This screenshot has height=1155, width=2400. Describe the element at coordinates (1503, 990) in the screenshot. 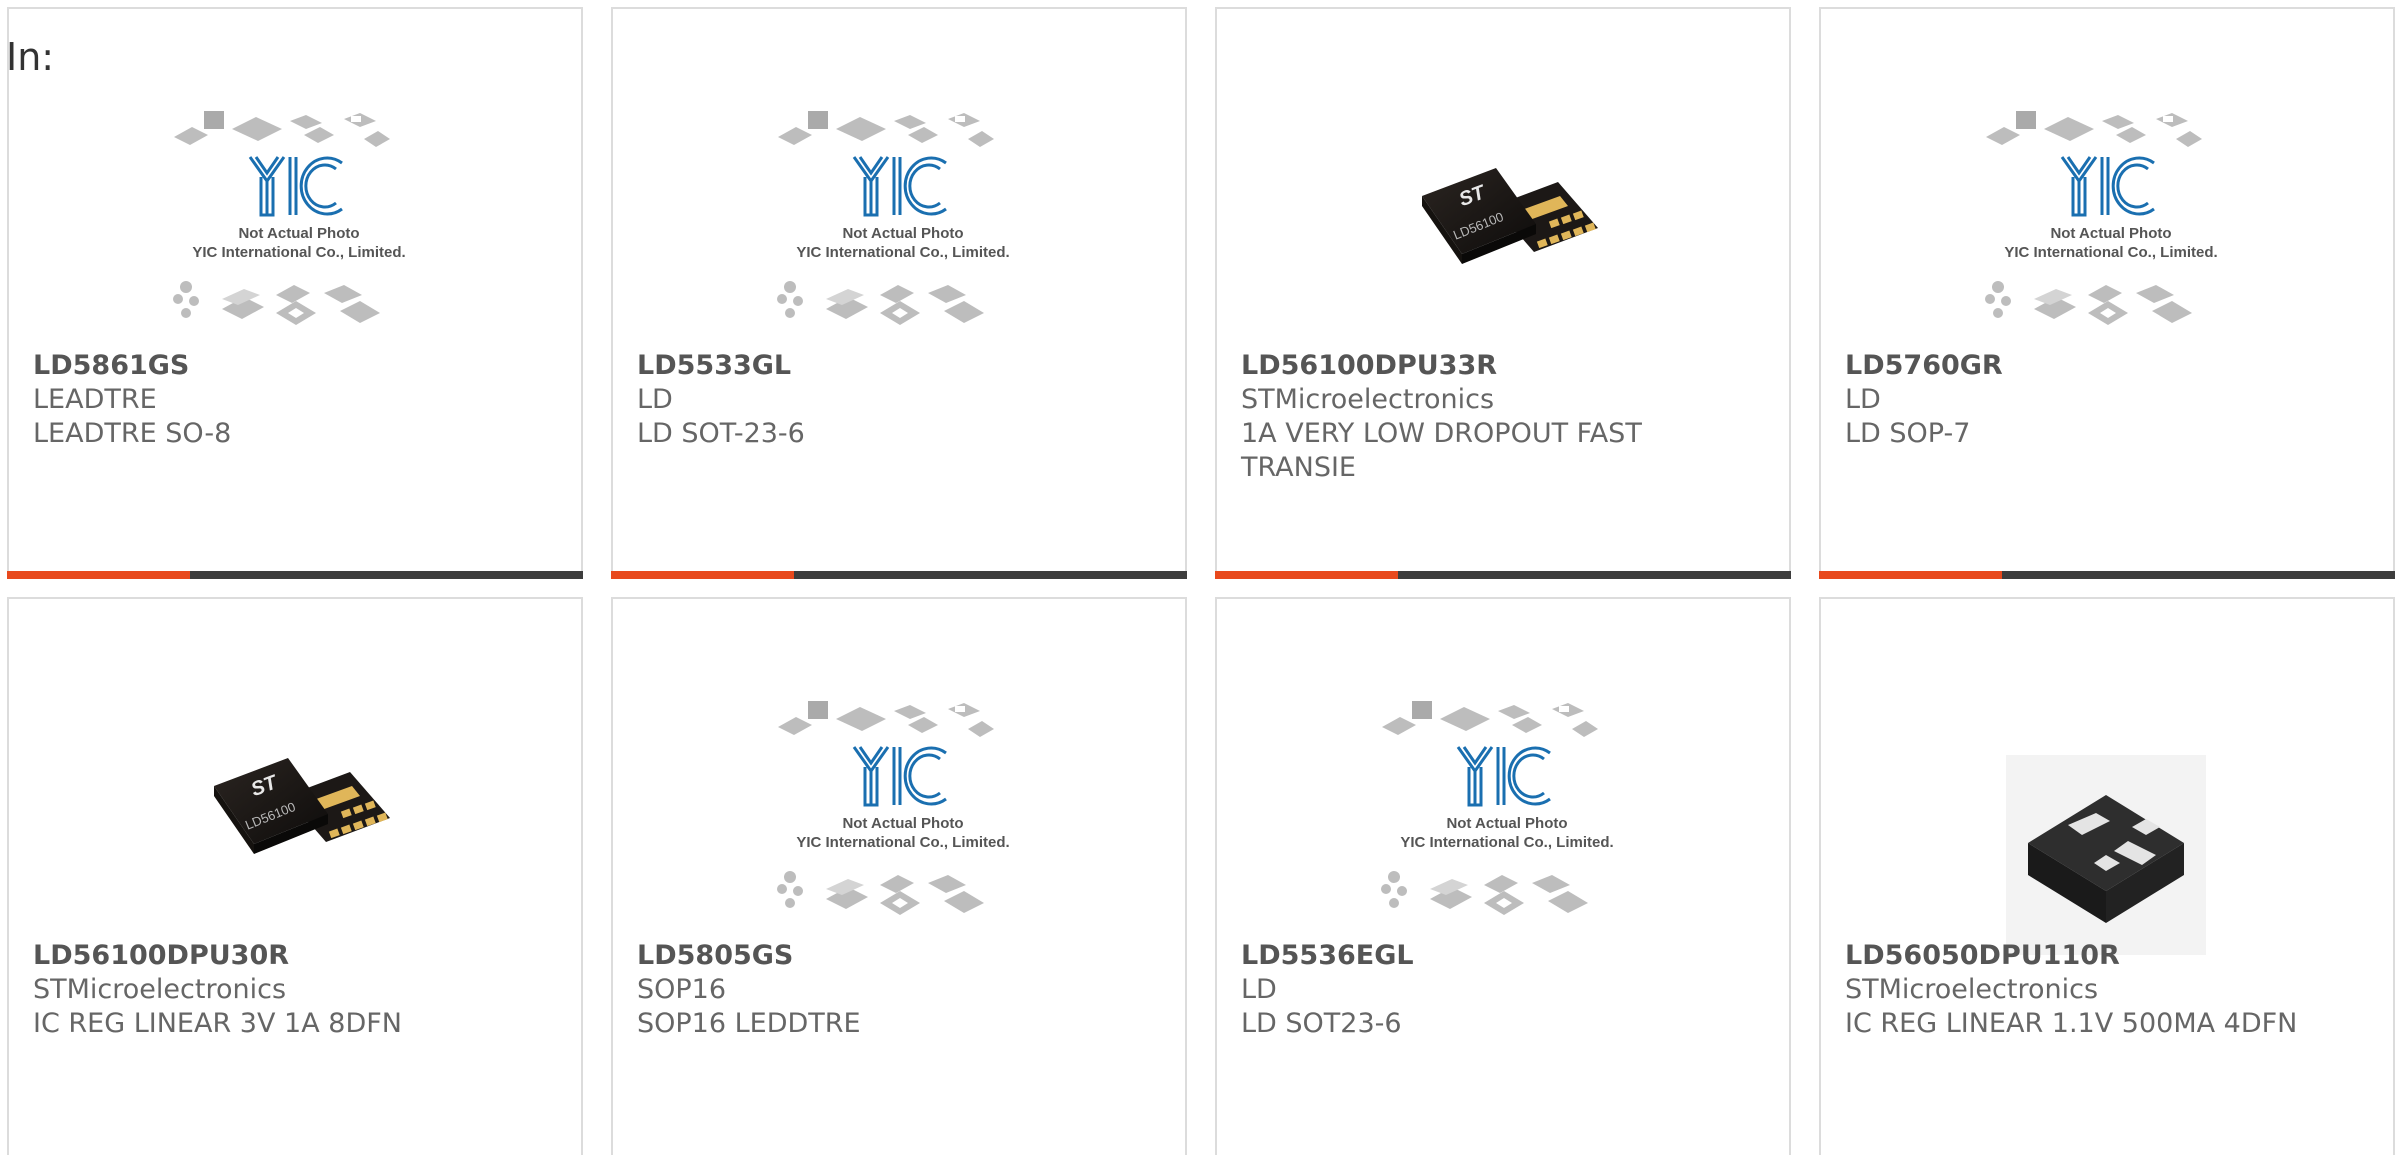

I see `product-info: LD5536EGL LD LD SOT23-6` at that location.